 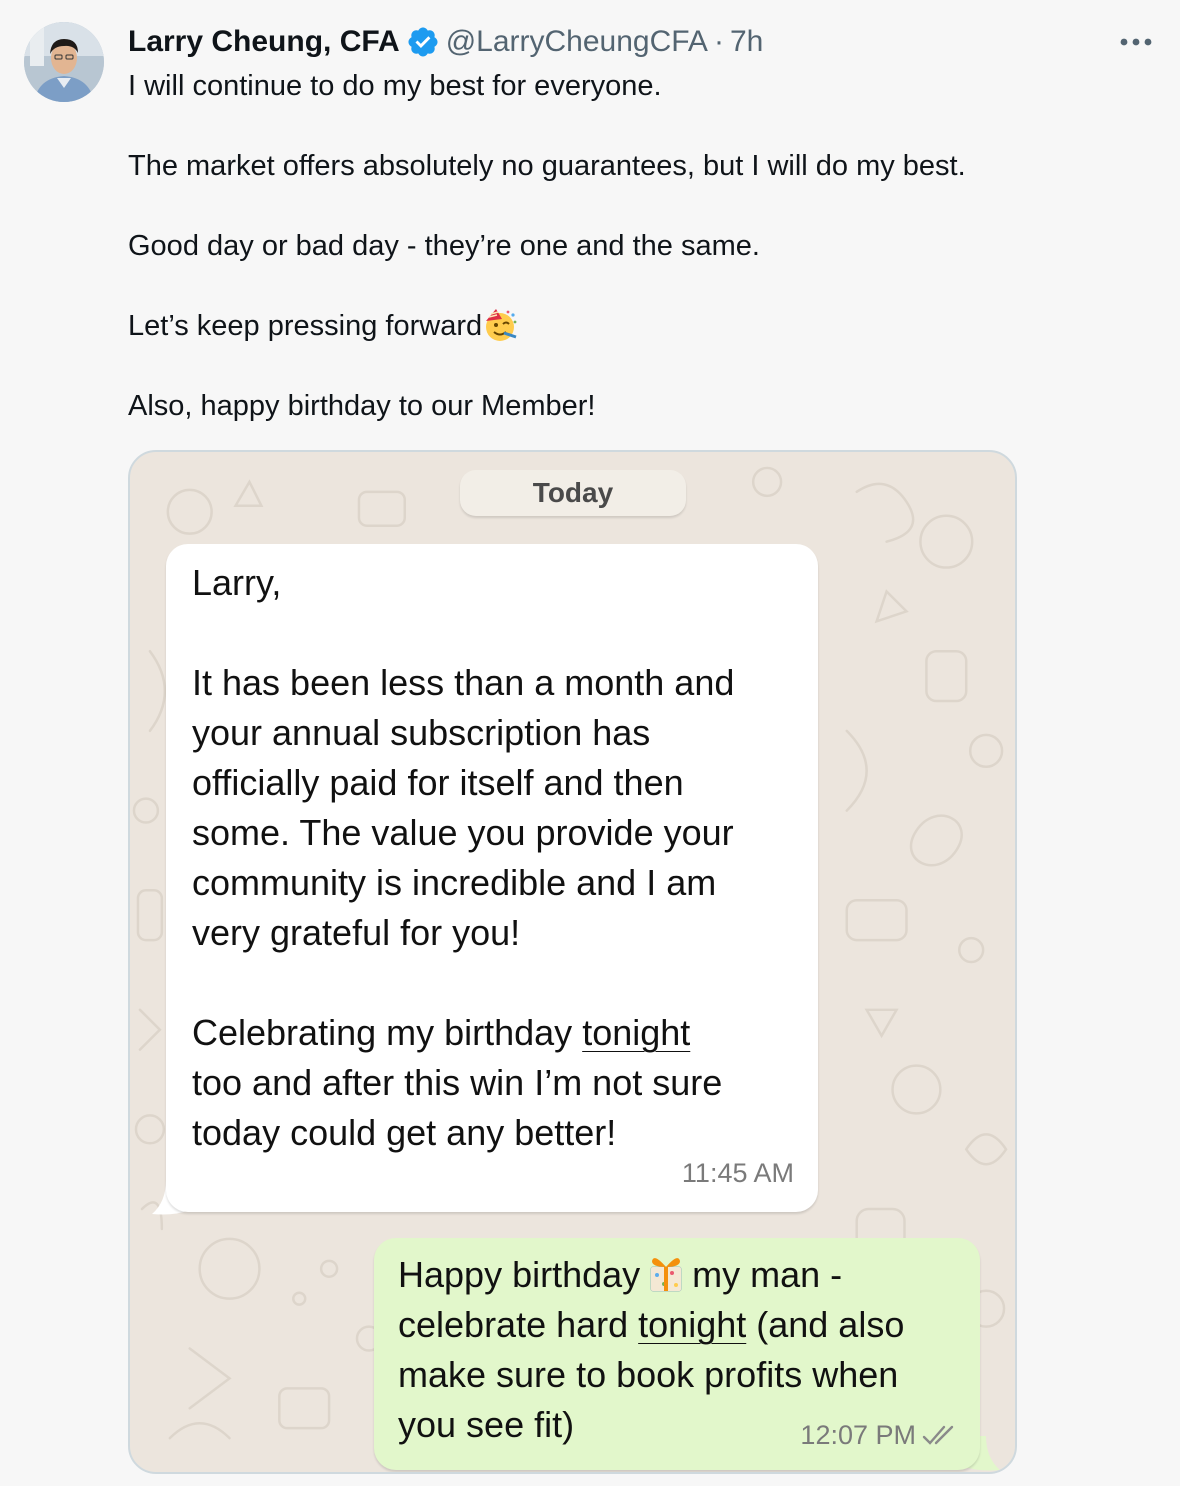 I want to click on verified-badge-icon, so click(x=423, y=42).